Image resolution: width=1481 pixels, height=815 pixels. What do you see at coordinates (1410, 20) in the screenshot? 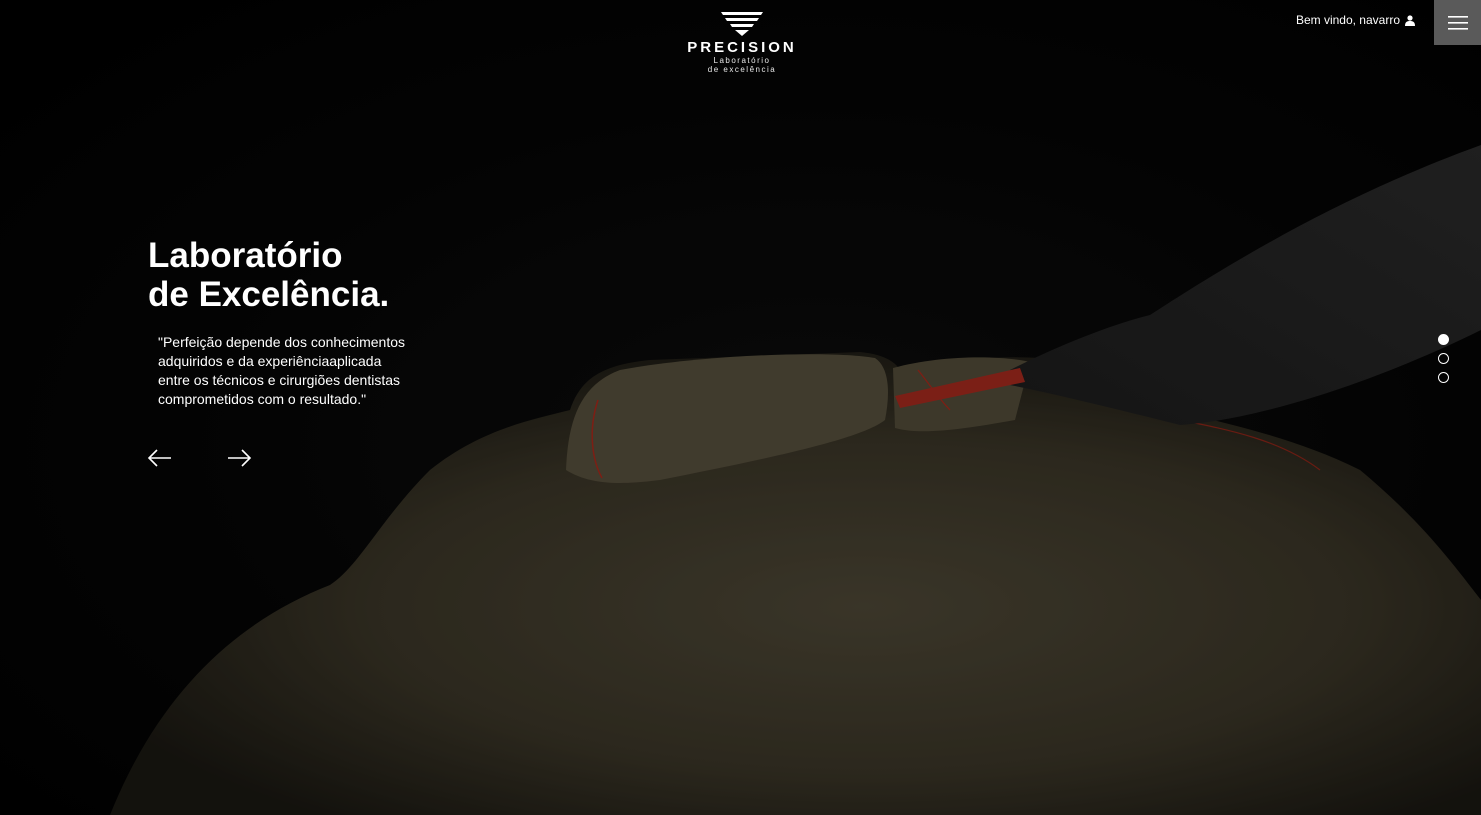
I see `user-icon` at bounding box center [1410, 20].